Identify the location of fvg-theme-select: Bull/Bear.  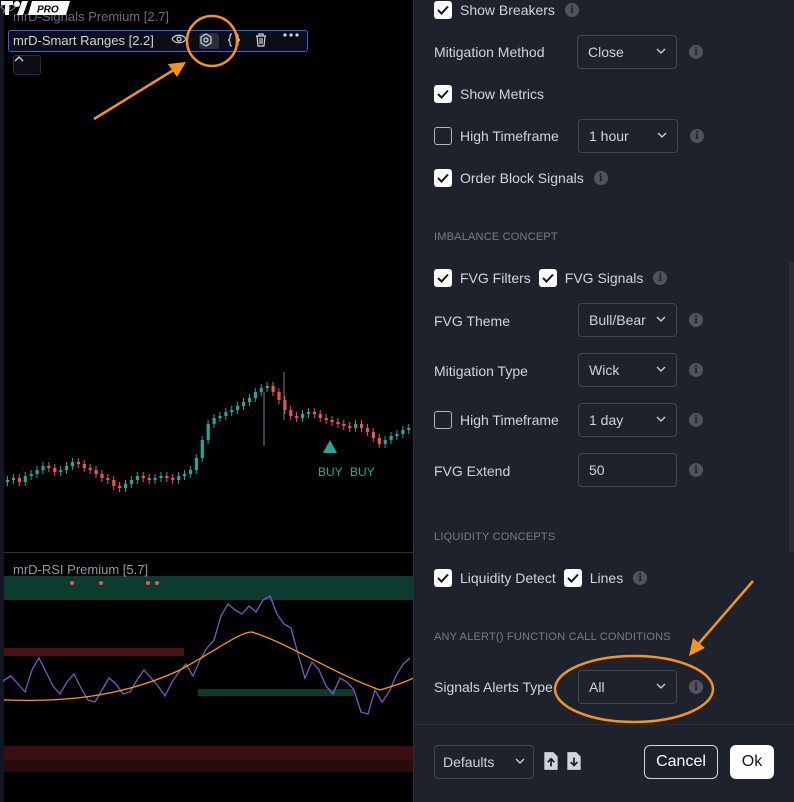
(627, 320).